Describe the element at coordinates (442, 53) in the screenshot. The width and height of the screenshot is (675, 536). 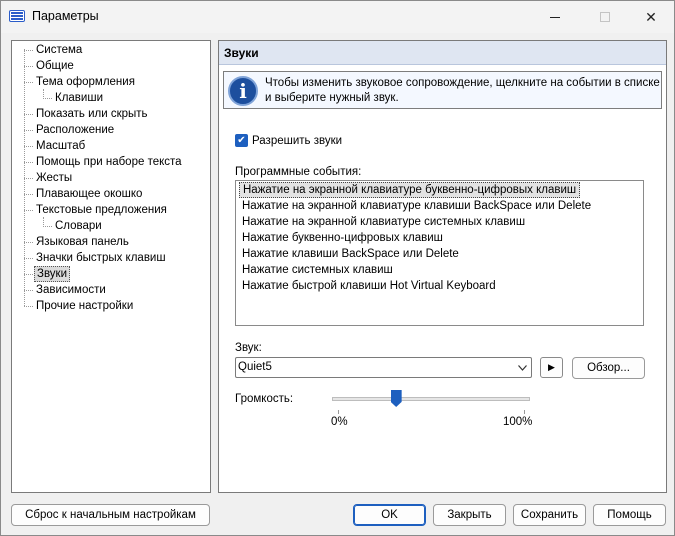
I see `panel-title: Звуки` at that location.